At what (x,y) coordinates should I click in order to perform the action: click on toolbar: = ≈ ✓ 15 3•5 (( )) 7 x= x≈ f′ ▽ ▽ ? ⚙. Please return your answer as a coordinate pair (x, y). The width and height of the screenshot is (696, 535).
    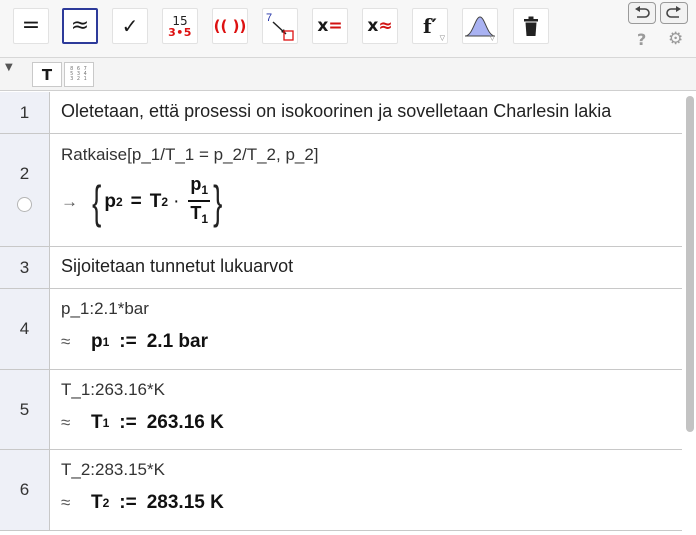
    Looking at the image, I should click on (348, 29).